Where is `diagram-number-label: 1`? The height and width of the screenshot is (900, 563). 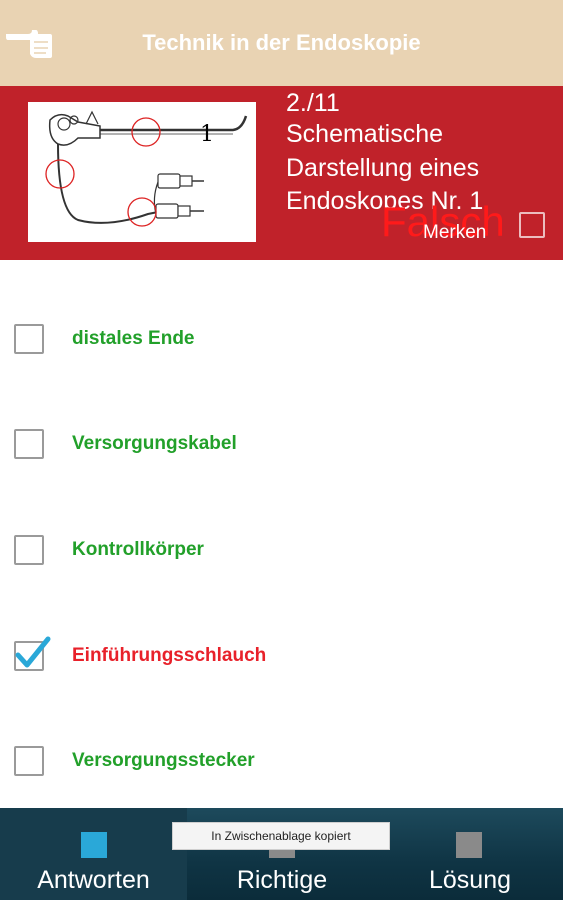 diagram-number-label: 1 is located at coordinates (207, 134).